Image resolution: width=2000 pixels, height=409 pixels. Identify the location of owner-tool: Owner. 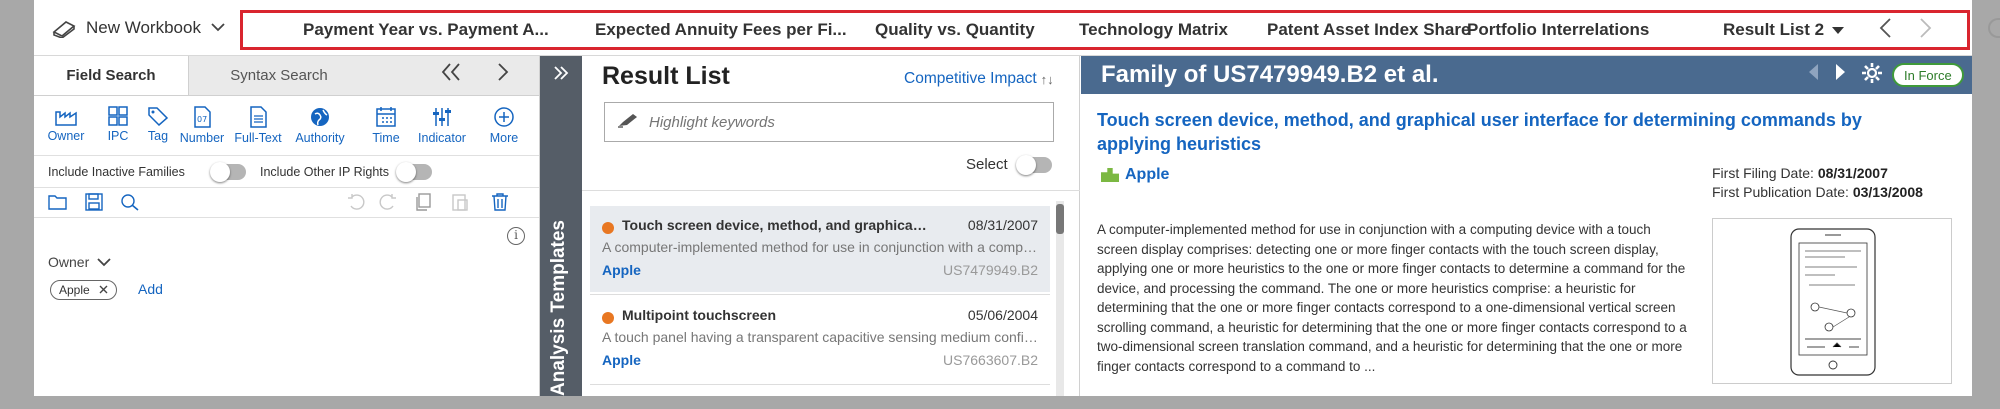
(66, 124).